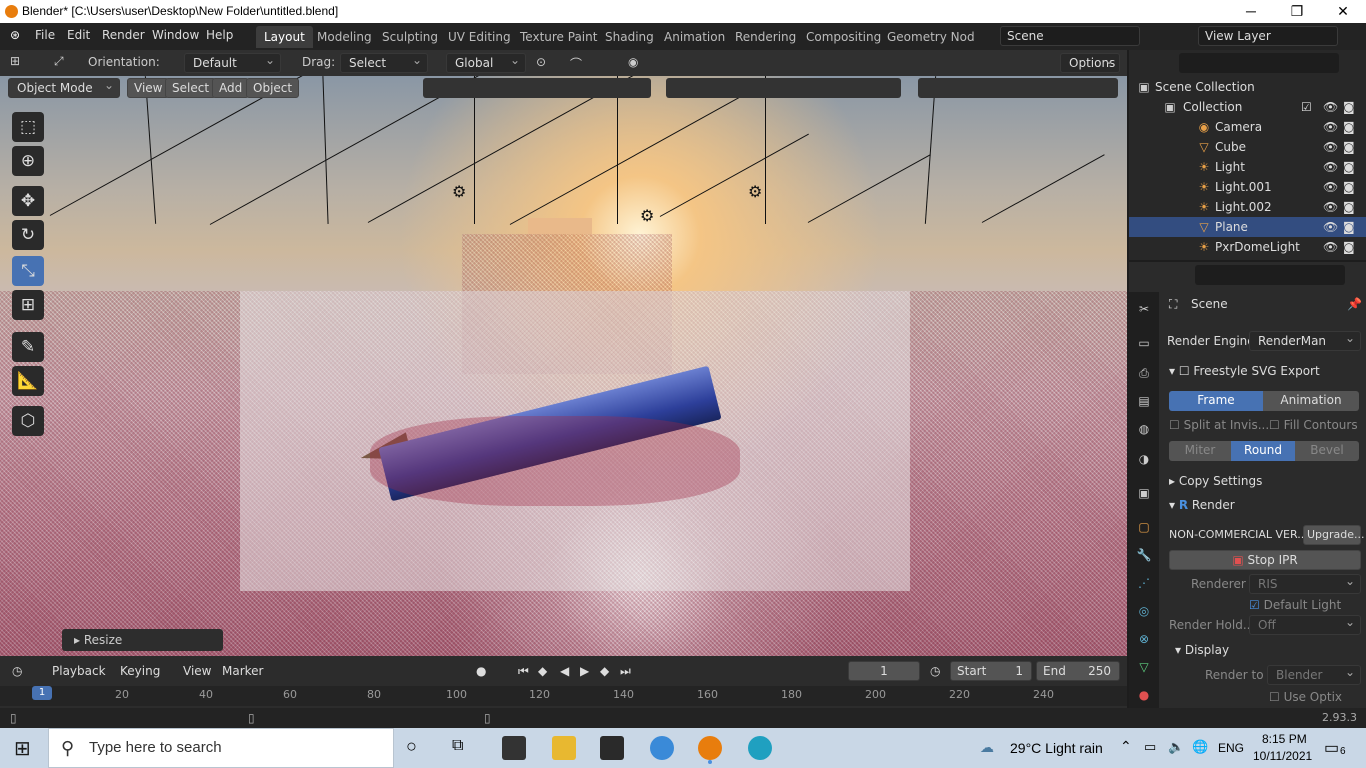  What do you see at coordinates (558, 37) in the screenshot?
I see `tab-texture-paint: Texture Paint` at bounding box center [558, 37].